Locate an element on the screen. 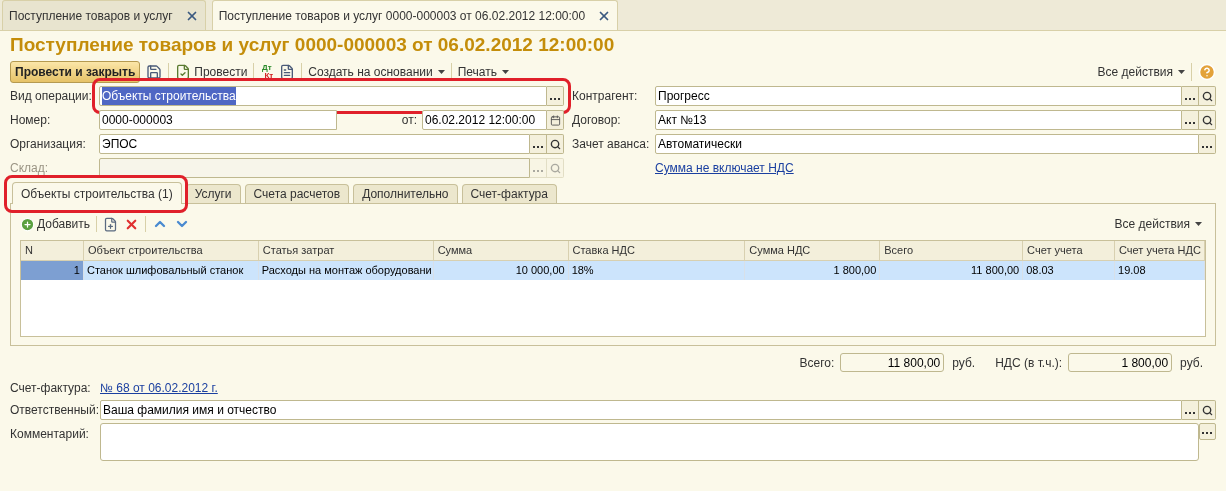 This screenshot has height=491, width=1226. total-label: Всего: is located at coordinates (817, 363).